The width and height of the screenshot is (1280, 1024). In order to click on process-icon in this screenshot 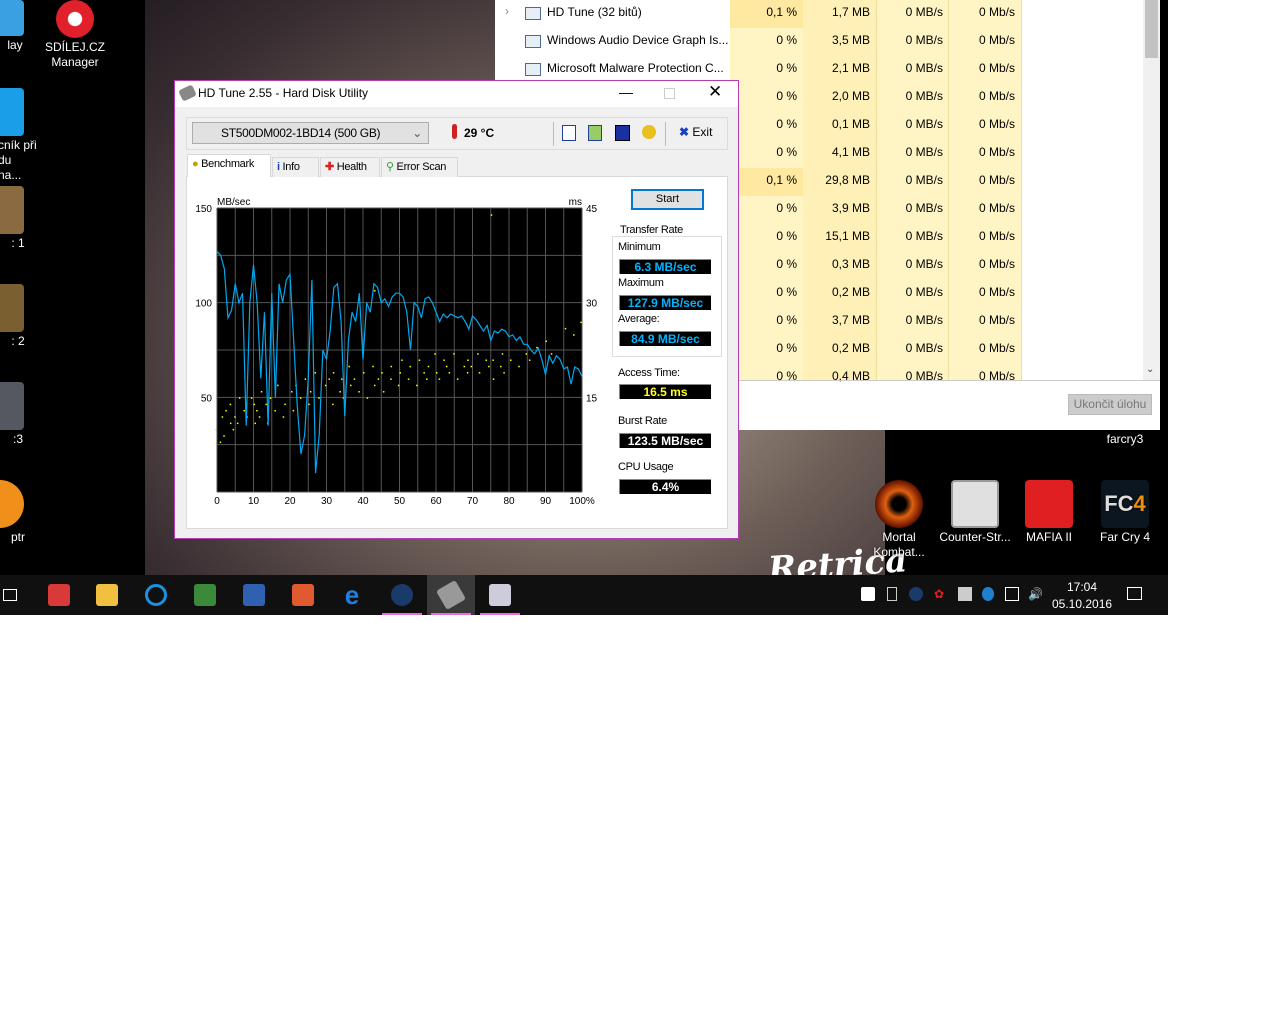, I will do `click(533, 41)`.